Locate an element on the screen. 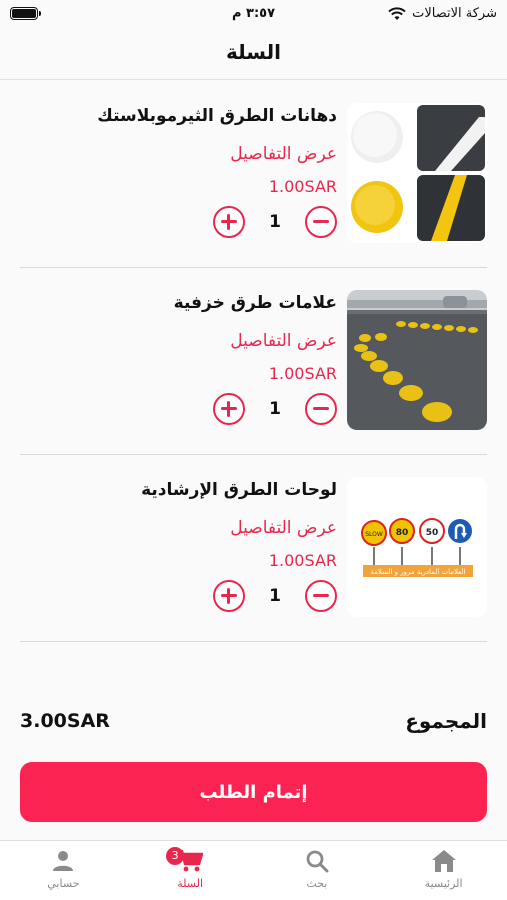 Image resolution: width=507 pixels, height=900 pixels. product-image-ceramic-markers is located at coordinates (417, 360).